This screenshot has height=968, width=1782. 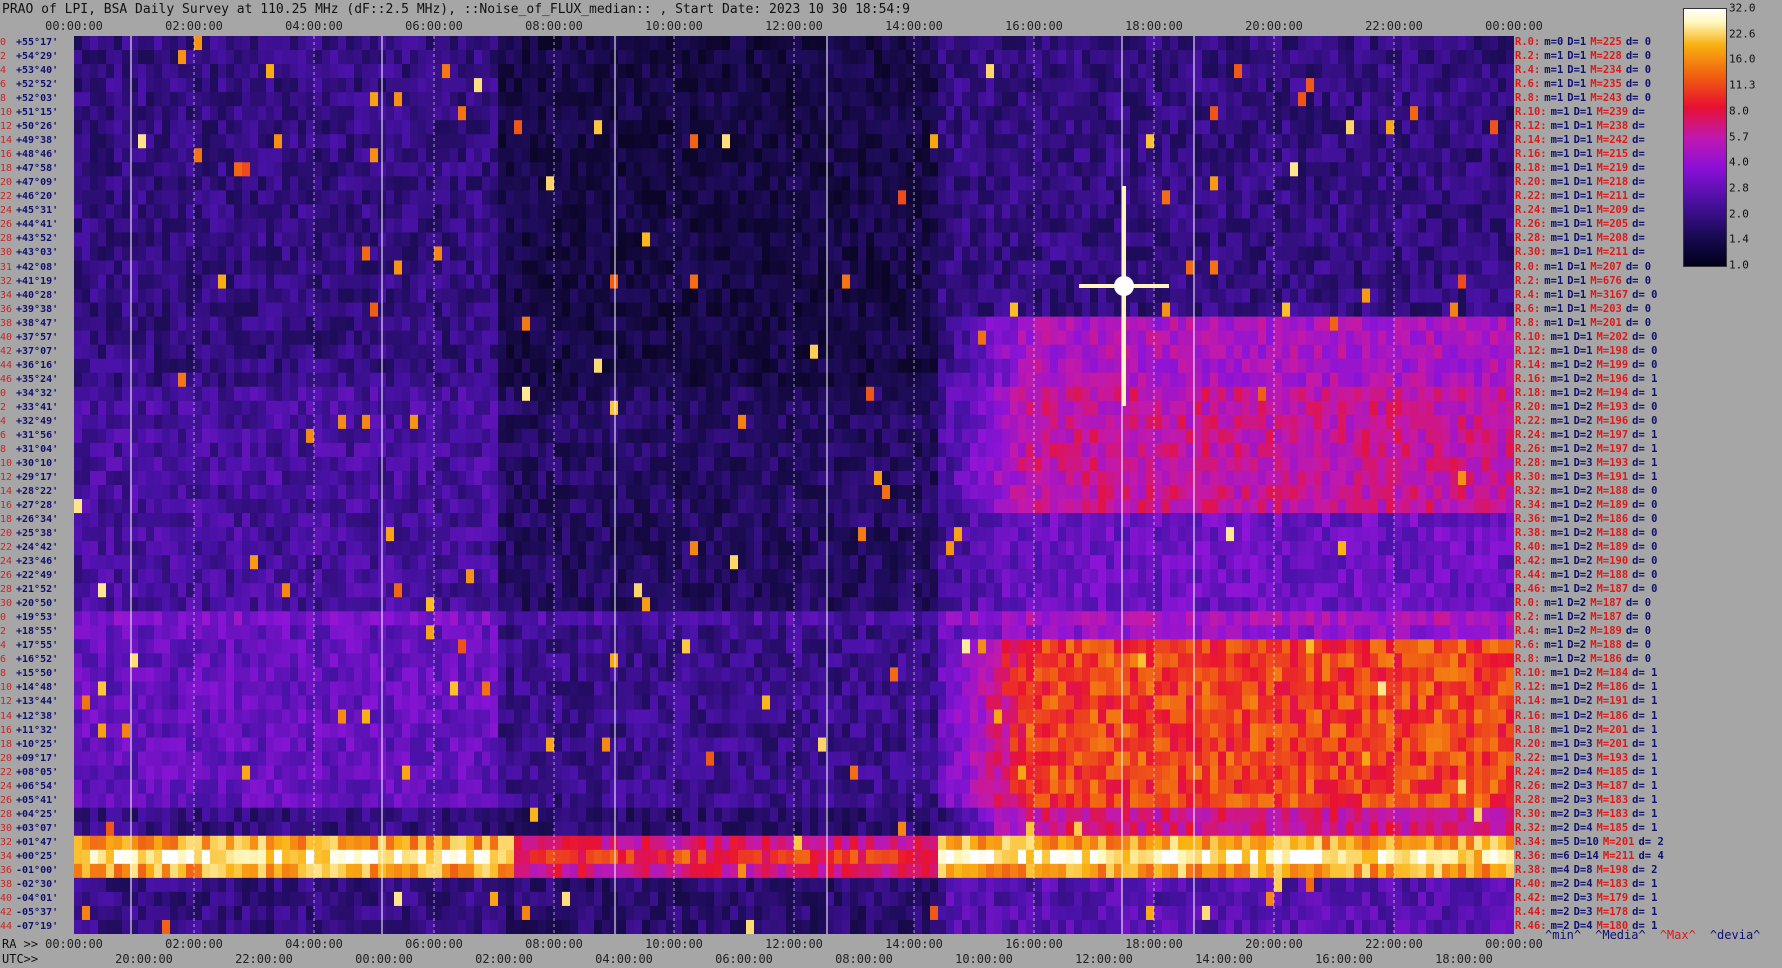 What do you see at coordinates (37, 716) in the screenshot?
I see `dec-row-value: +12°38'` at bounding box center [37, 716].